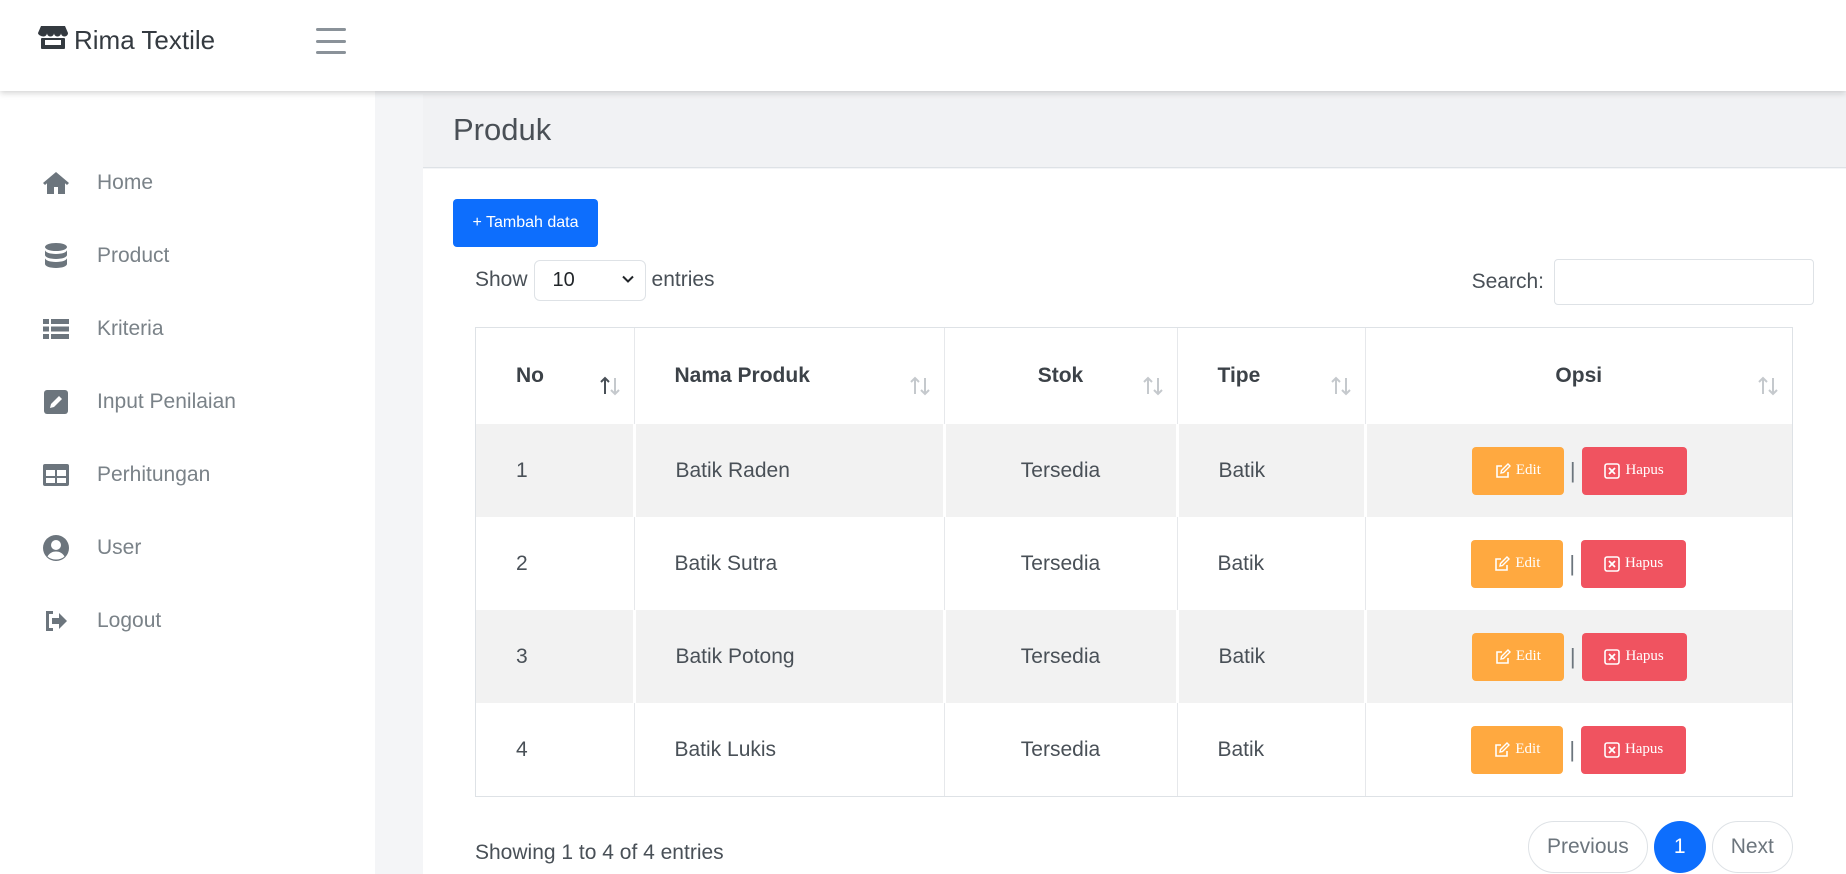 This screenshot has width=1846, height=874. What do you see at coordinates (1684, 282) in the screenshot?
I see `search-input` at bounding box center [1684, 282].